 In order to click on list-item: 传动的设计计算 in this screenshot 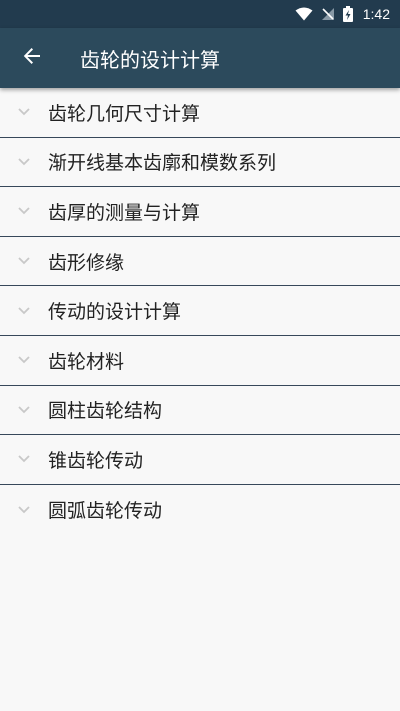, I will do `click(200, 311)`.